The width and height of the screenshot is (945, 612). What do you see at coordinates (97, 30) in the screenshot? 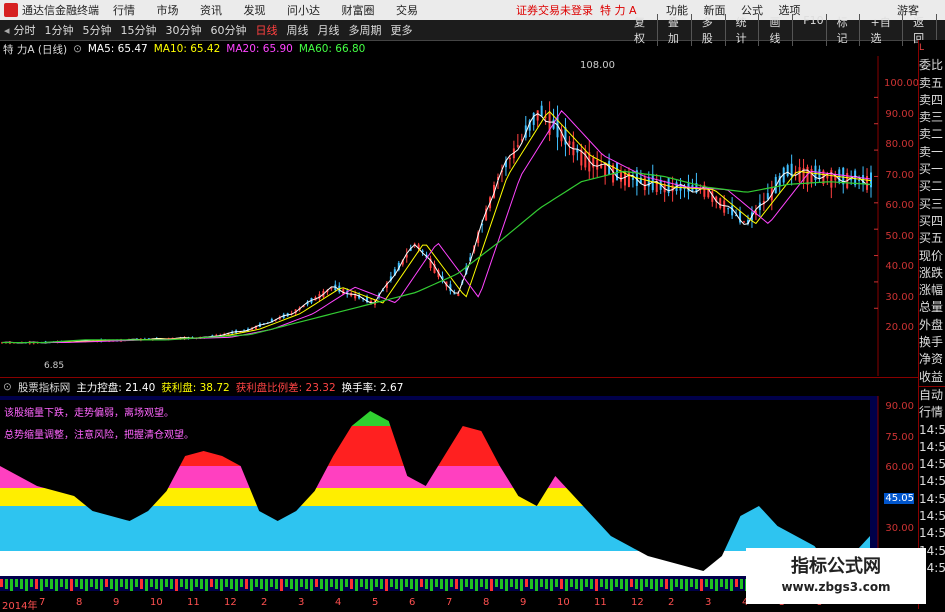
I see `period-5min: 5分钟` at bounding box center [97, 30].